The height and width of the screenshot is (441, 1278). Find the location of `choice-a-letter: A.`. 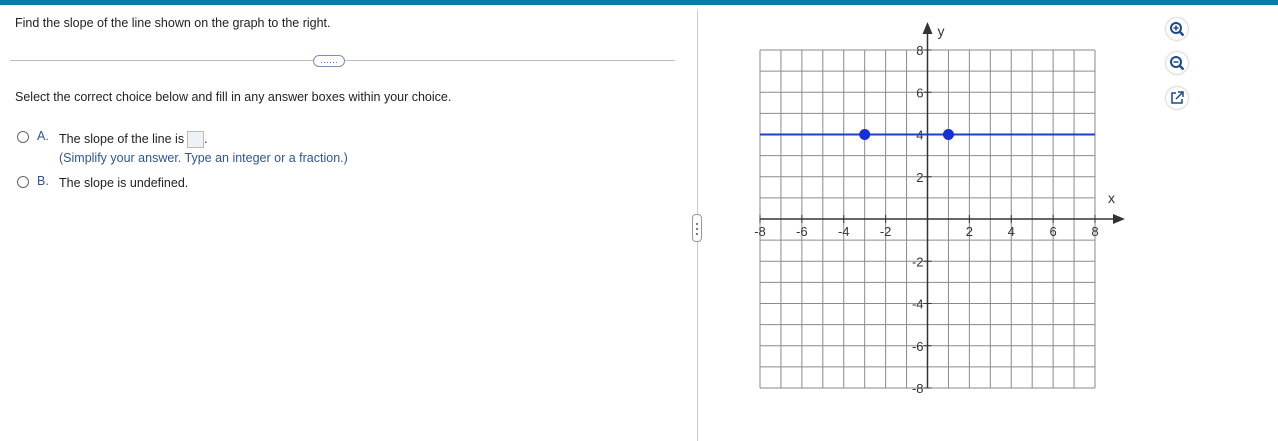

choice-a-letter: A. is located at coordinates (43, 136).